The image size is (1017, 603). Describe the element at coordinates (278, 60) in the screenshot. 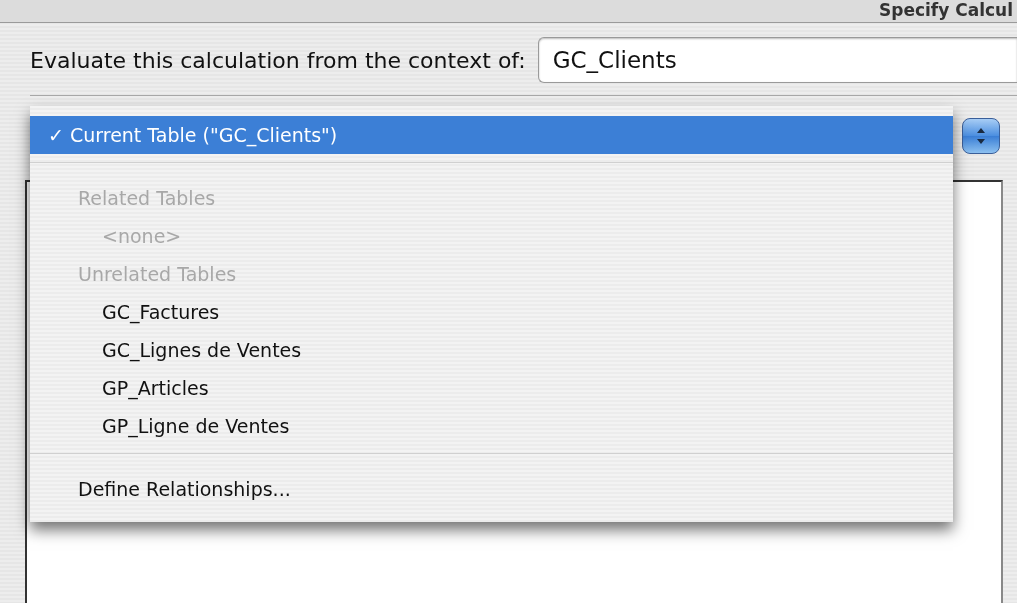

I see `context-label: Evaluate this calculation from the context of:` at that location.